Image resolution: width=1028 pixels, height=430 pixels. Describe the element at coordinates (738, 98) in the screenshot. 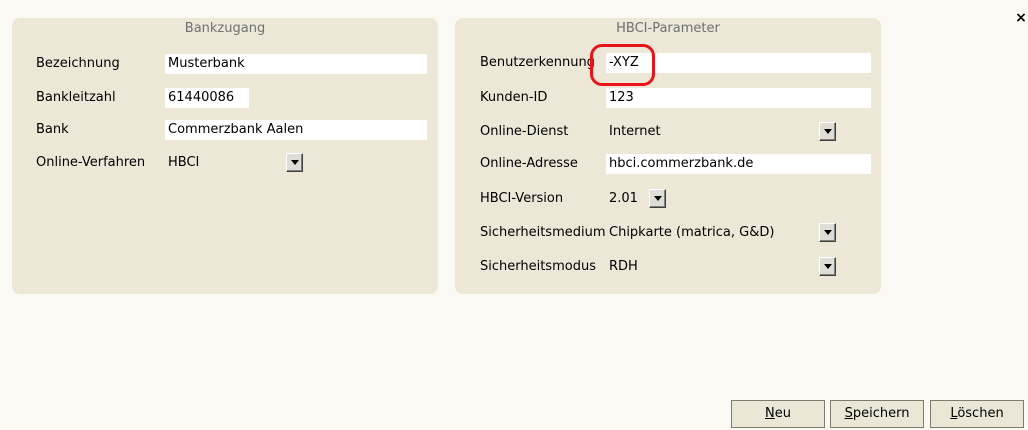

I see `kunden-id-field: 123` at that location.